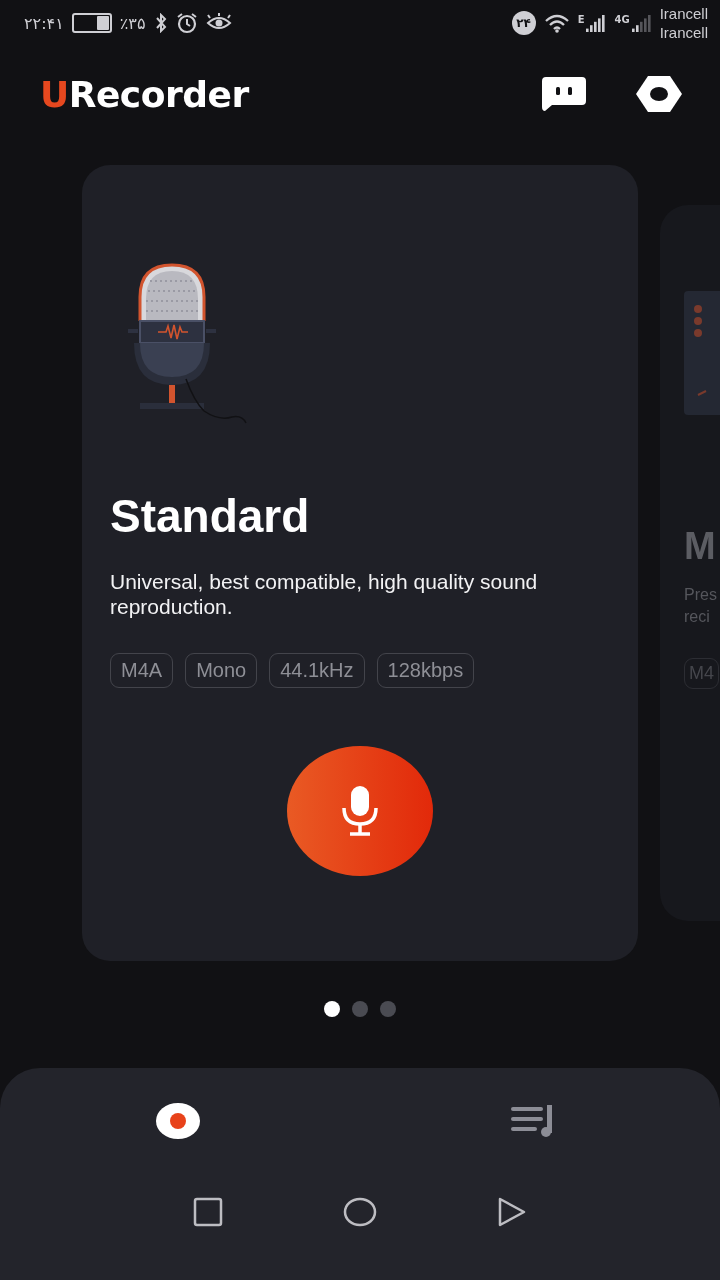 The width and height of the screenshot is (720, 1280). What do you see at coordinates (697, 617) in the screenshot?
I see `preset-description: reci` at bounding box center [697, 617].